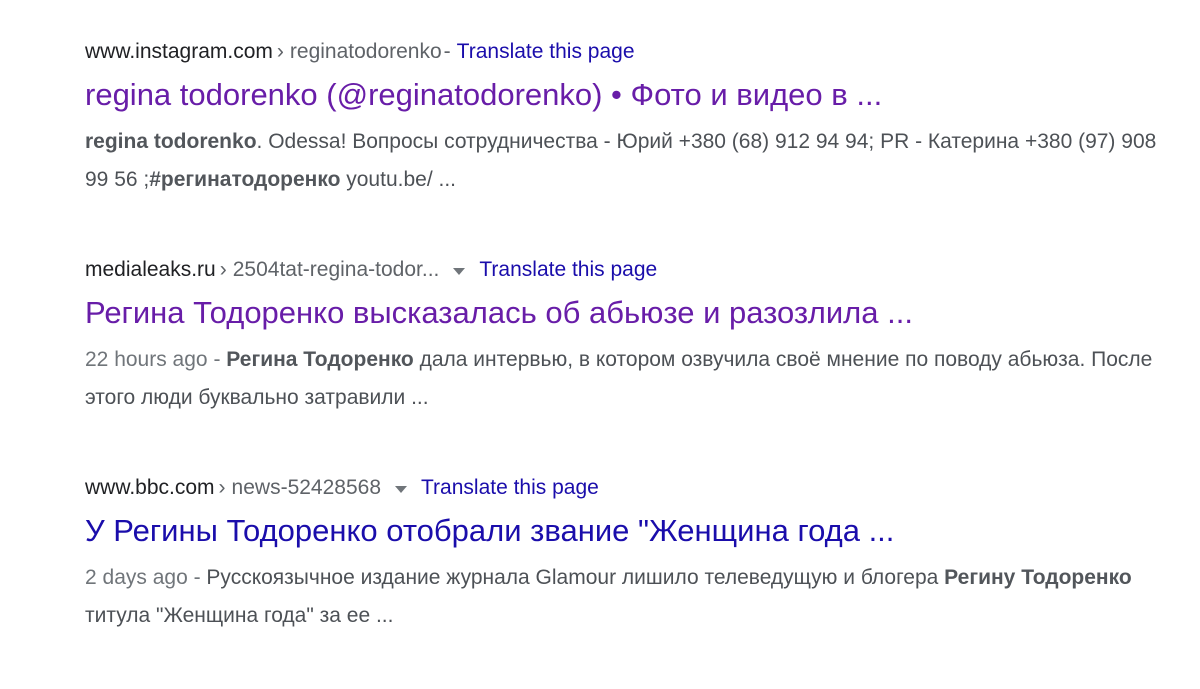  Describe the element at coordinates (245, 179) in the screenshot. I see `snippet-bold: #регинатодоренко` at that location.